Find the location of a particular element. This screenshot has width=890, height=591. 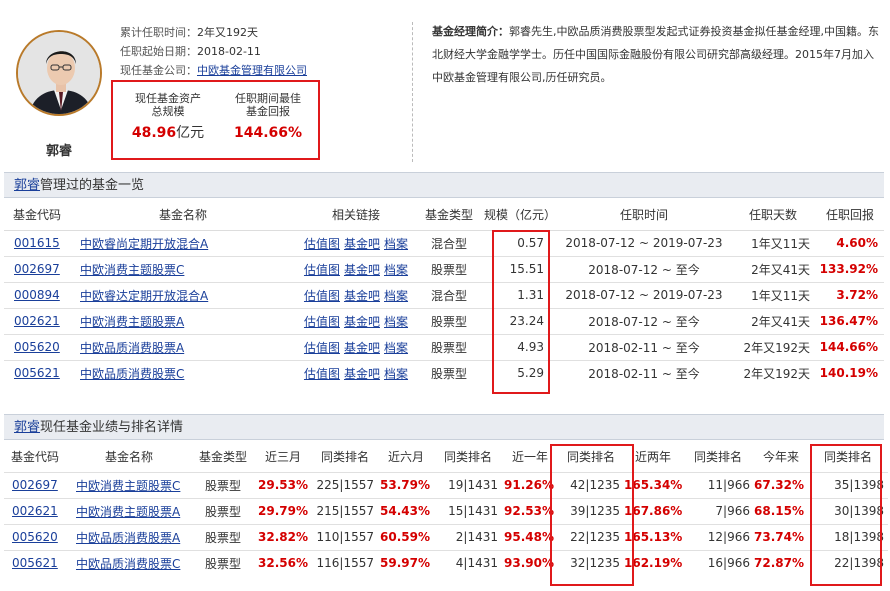

fund-name-link: 中欧睿达定期开放混合A is located at coordinates (144, 296).